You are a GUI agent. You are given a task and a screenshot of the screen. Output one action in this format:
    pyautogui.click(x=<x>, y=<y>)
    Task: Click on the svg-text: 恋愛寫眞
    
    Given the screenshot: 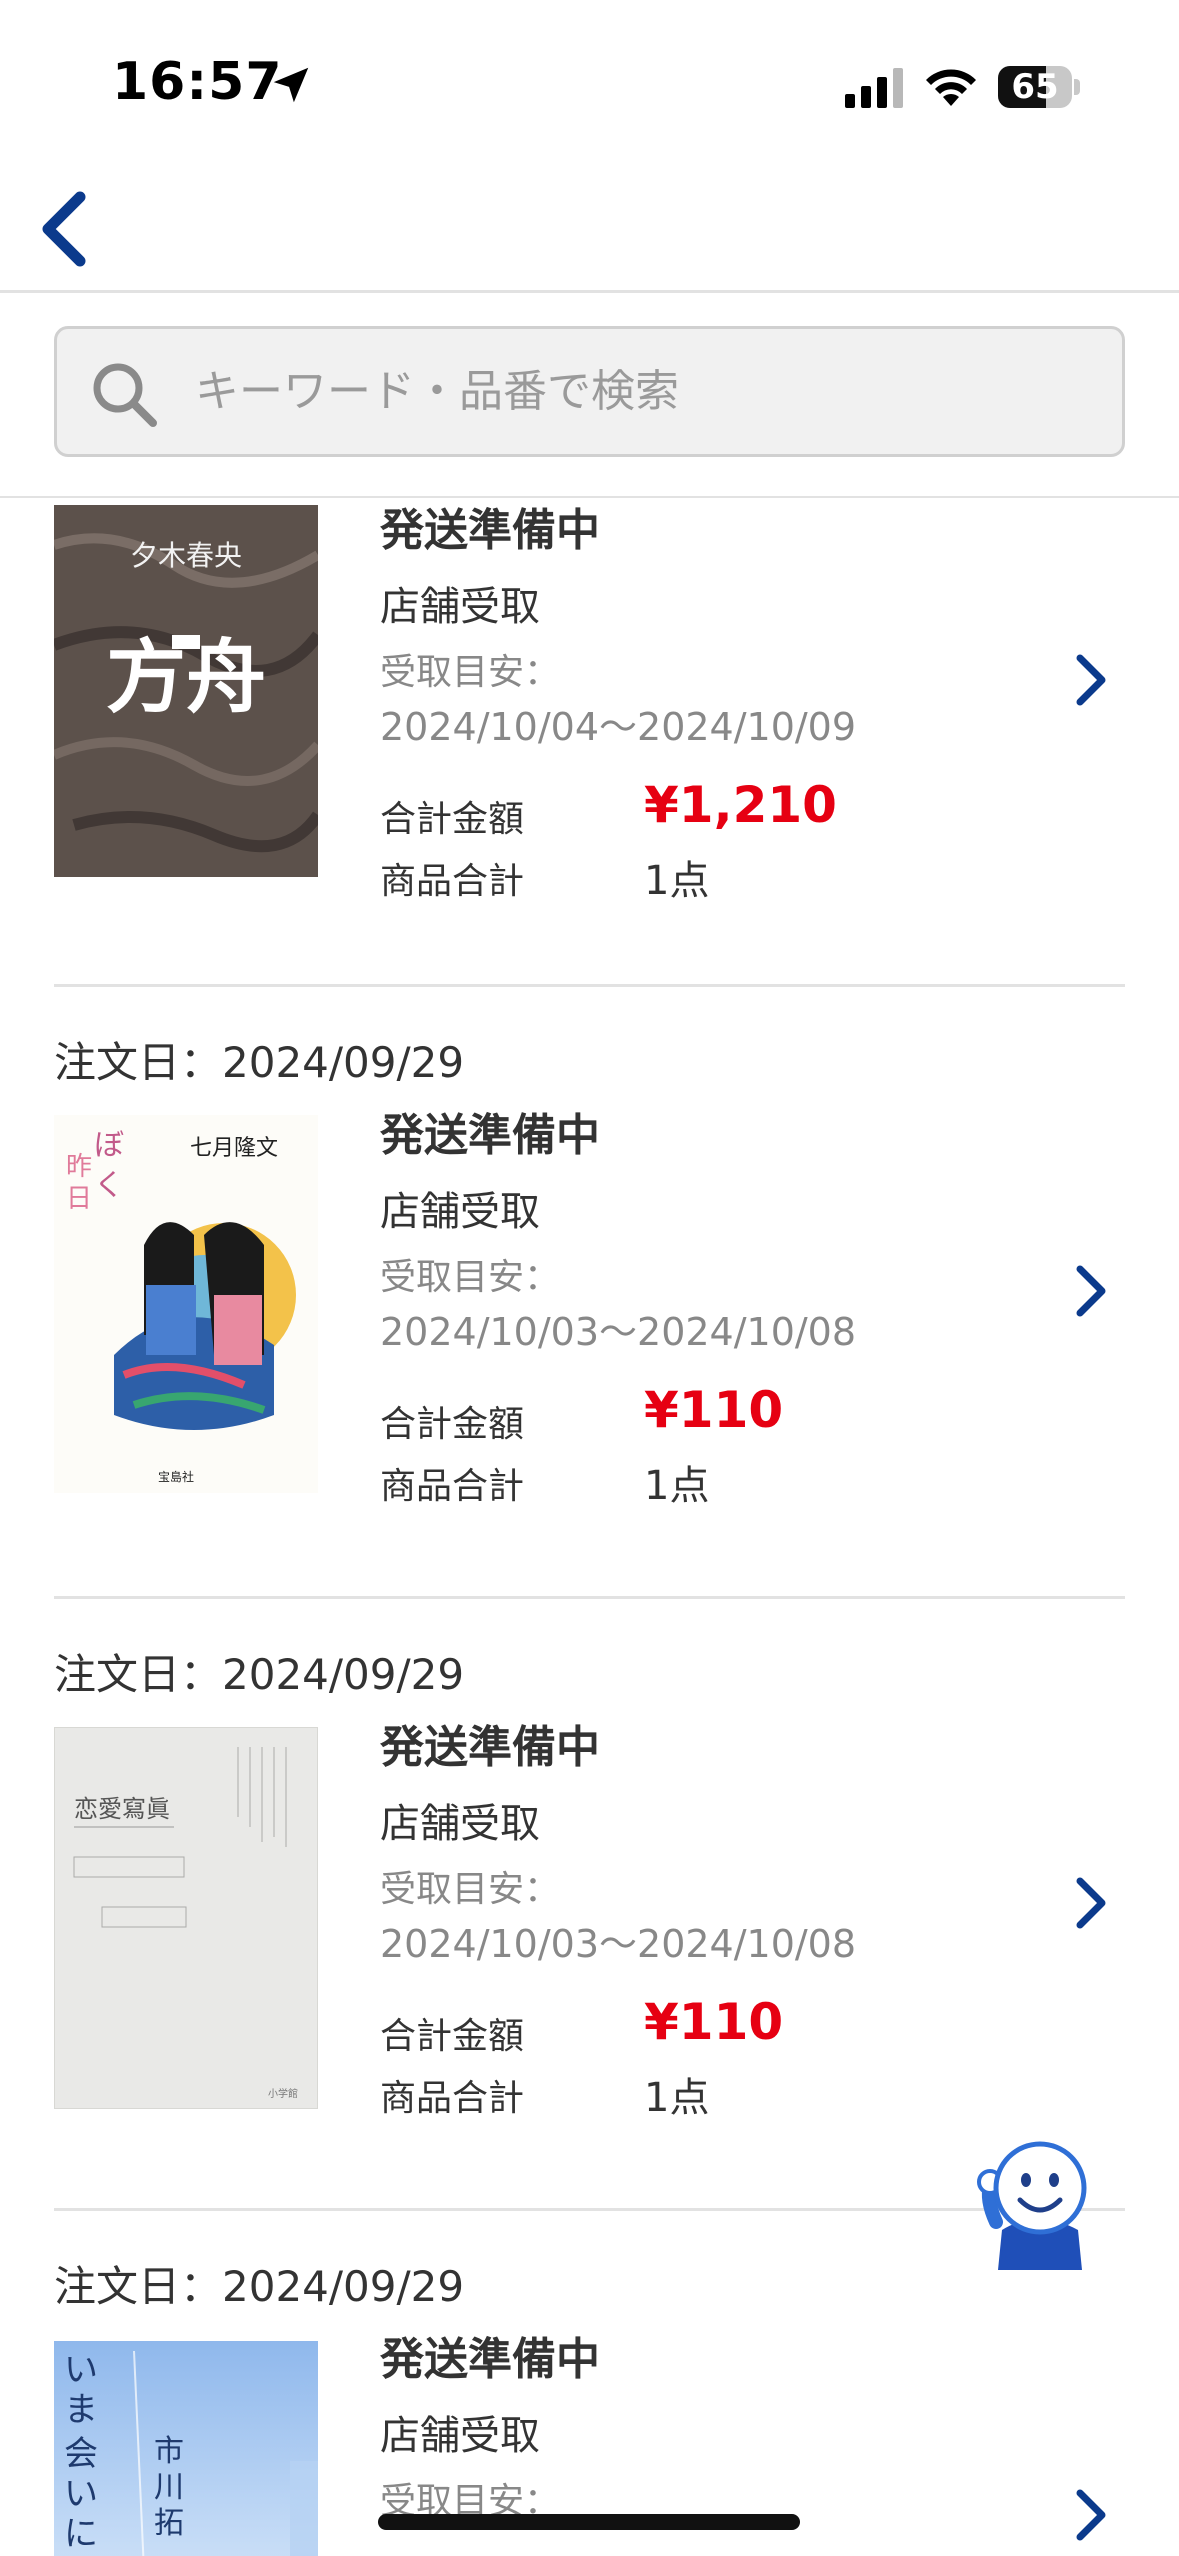 What is the action you would take?
    pyautogui.click(x=122, y=1809)
    